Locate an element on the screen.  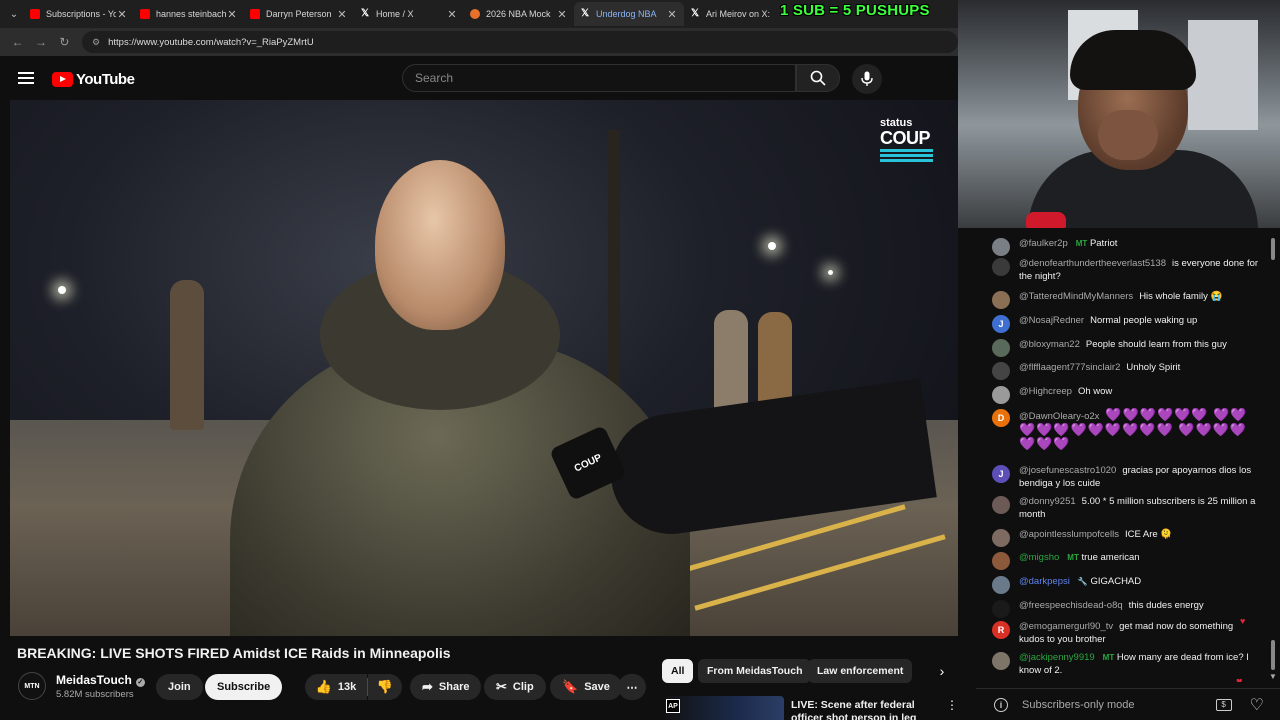
channel-avatar: MTN is located at coordinates (32, 686).